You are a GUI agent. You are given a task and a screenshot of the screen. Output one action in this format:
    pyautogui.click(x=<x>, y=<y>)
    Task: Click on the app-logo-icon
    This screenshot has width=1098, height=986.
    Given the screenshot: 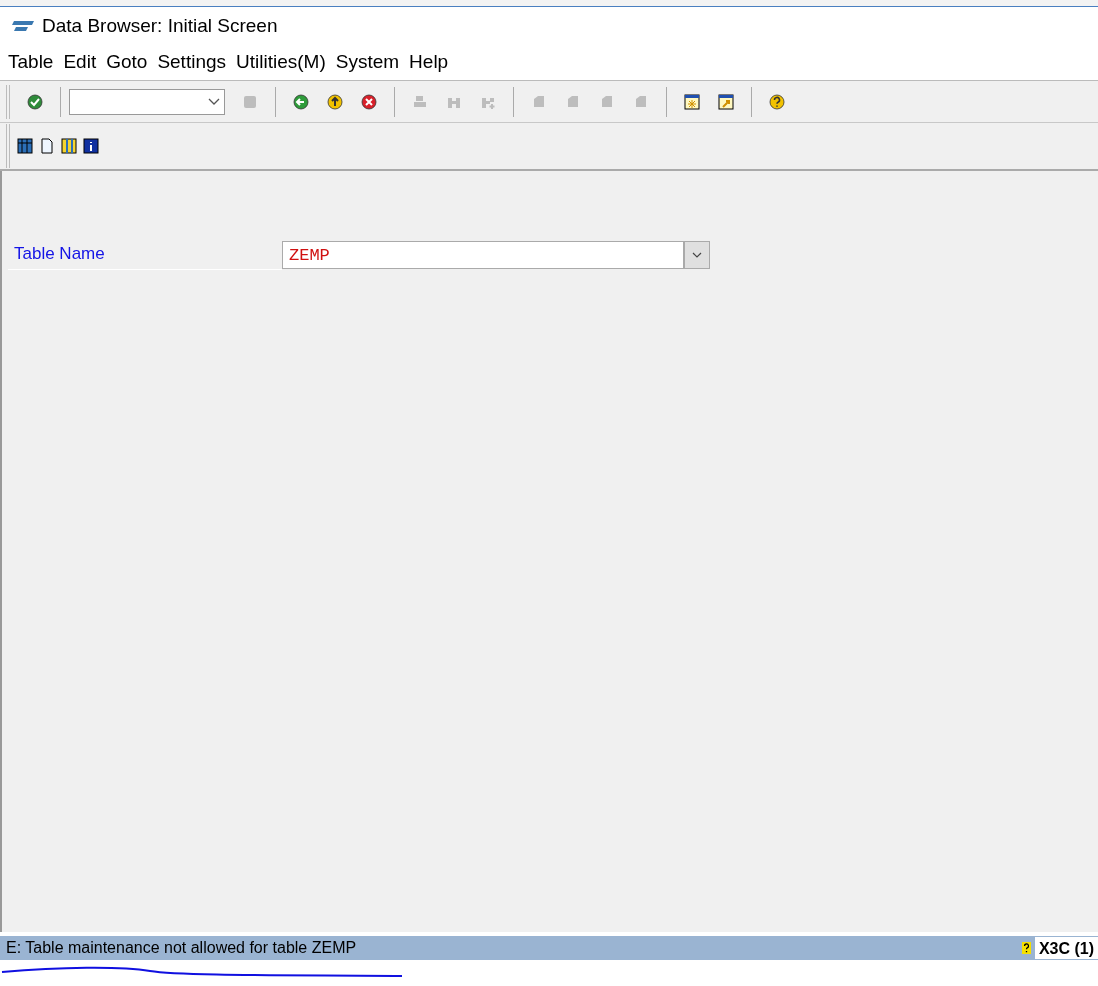 What is the action you would take?
    pyautogui.click(x=23, y=26)
    